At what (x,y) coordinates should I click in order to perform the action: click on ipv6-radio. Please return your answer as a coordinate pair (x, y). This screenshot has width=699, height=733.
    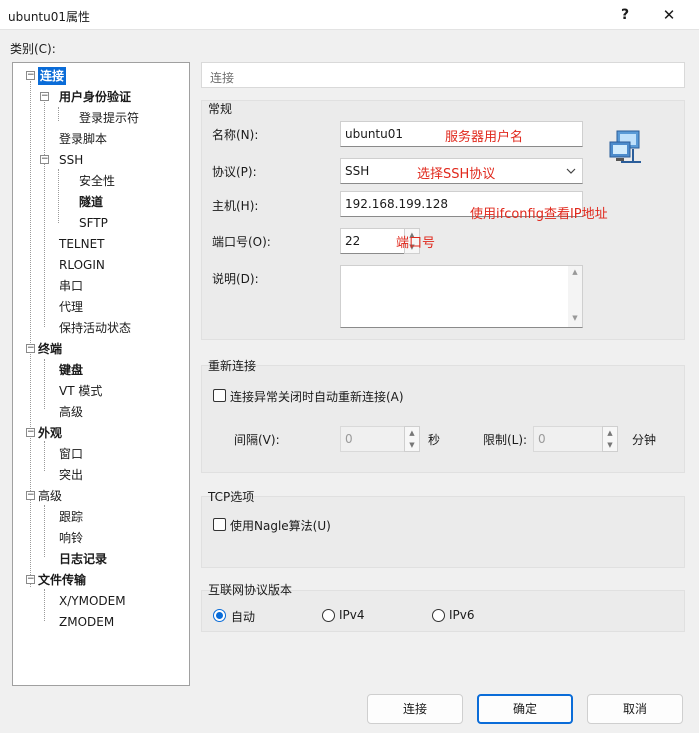
    Looking at the image, I should click on (438, 615).